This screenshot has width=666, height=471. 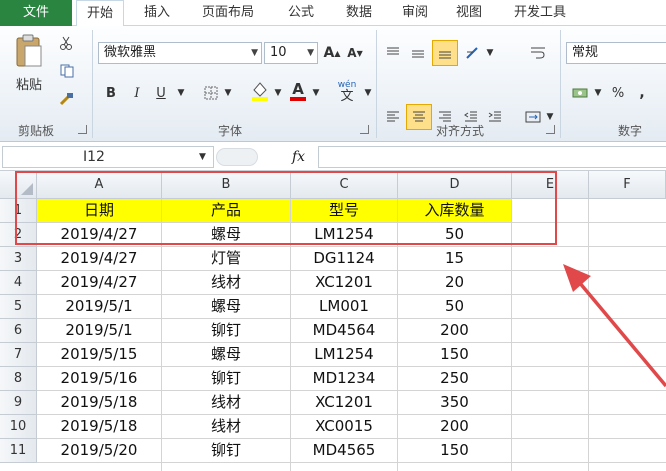 I want to click on row-gridline, so click(x=351, y=462).